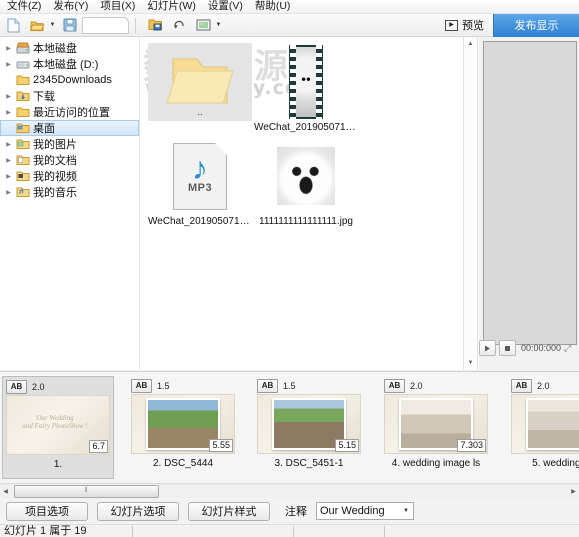  I want to click on slide-item-5: AB 2.0 5. wedding im, so click(543, 427).